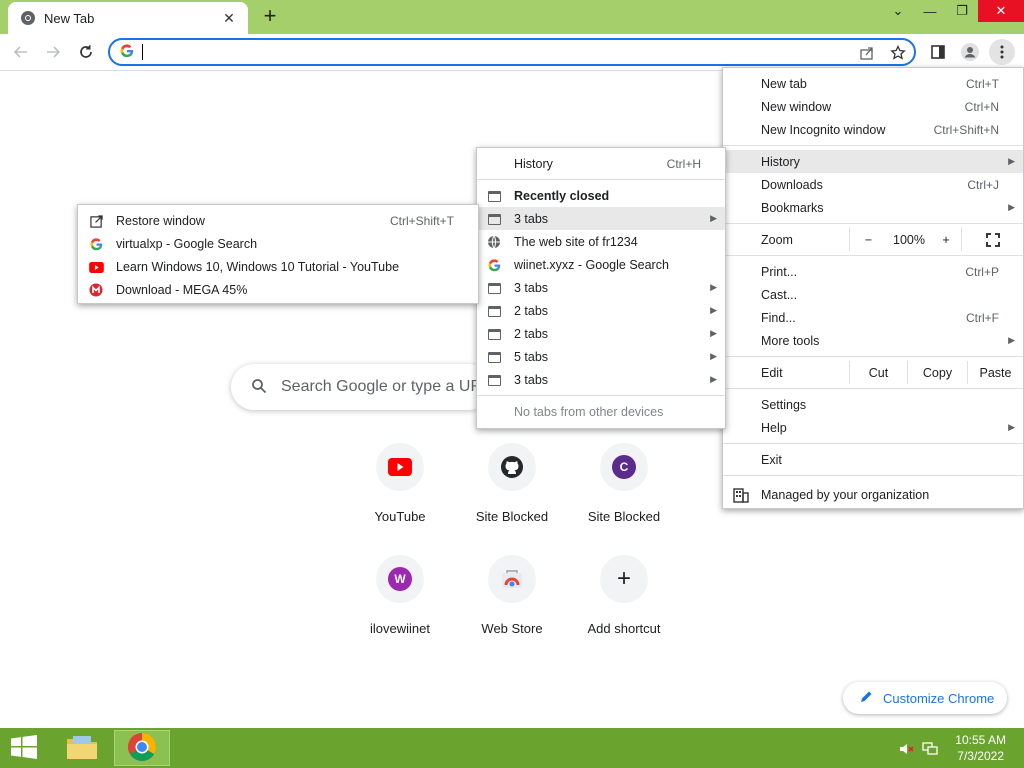  What do you see at coordinates (229, 18) in the screenshot?
I see `close-tab-icon: ✕` at bounding box center [229, 18].